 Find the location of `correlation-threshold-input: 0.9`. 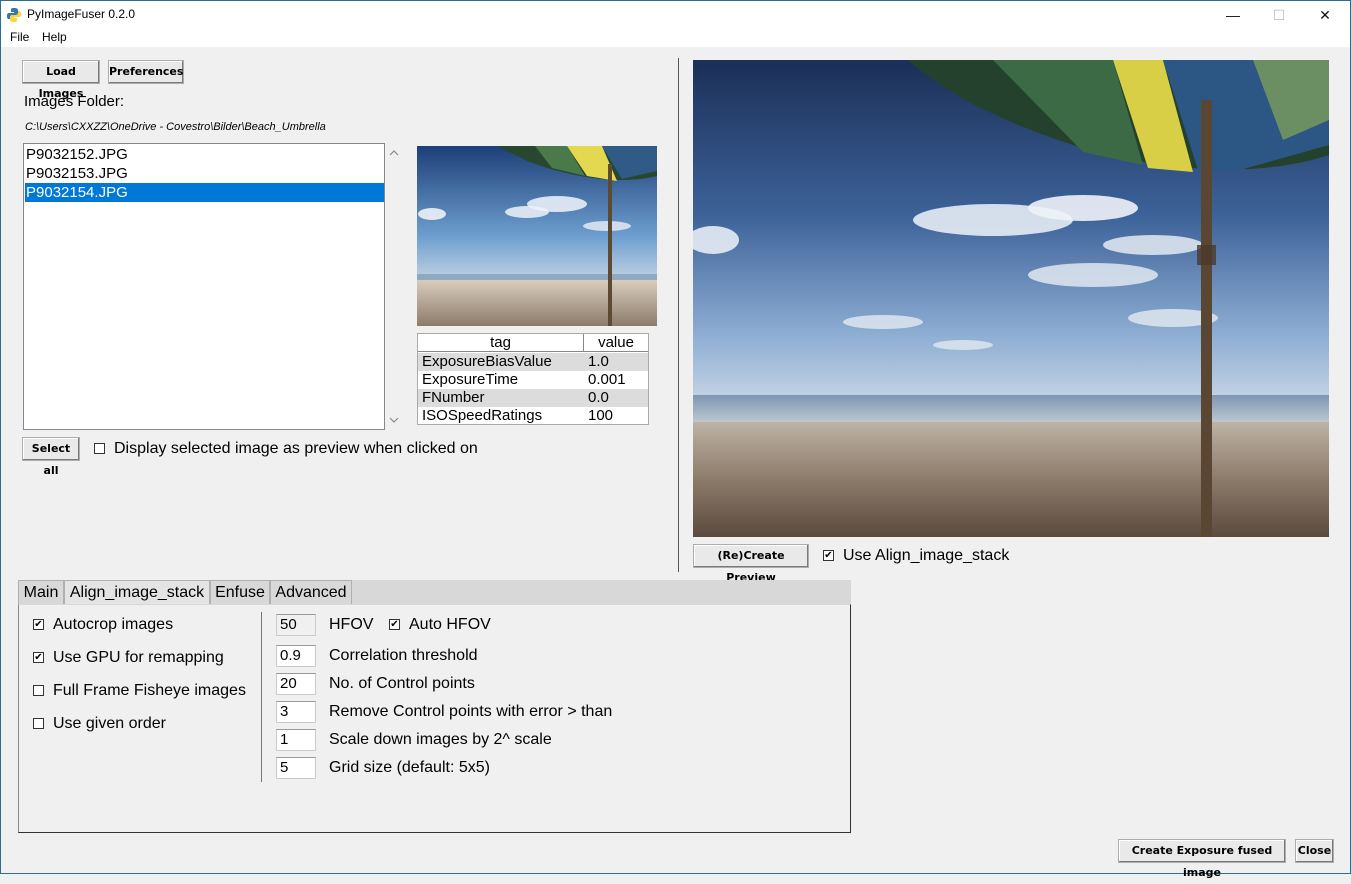

correlation-threshold-input: 0.9 is located at coordinates (296, 656).